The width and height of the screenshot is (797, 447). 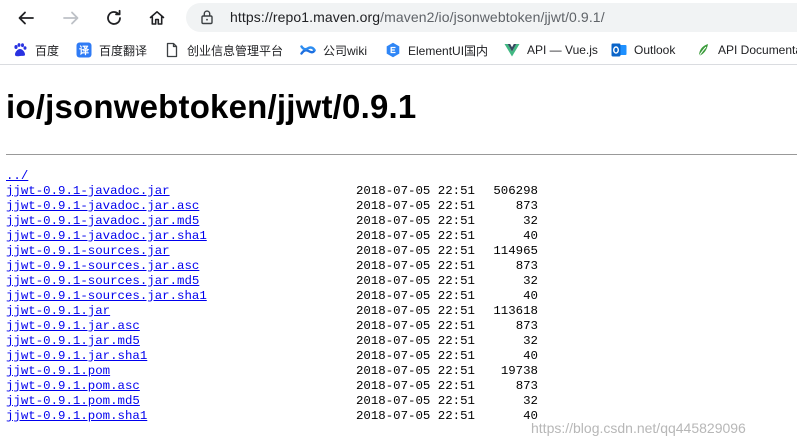 I want to click on file-row: jjwt-0.9.1.pom.md5 2018-07-05 22:51 32, so click(x=272, y=401).